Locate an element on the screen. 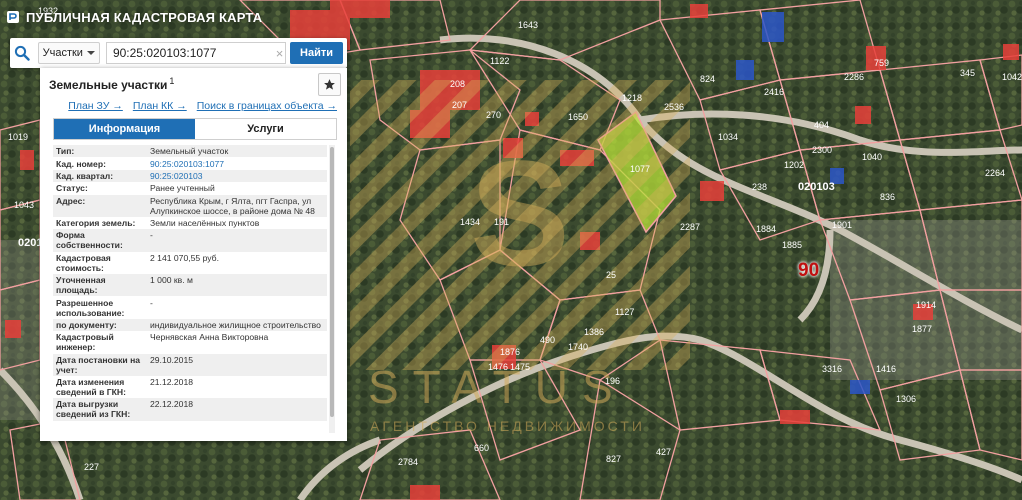 This screenshot has width=1022, height=500. parcel-label: 3316 is located at coordinates (832, 369).